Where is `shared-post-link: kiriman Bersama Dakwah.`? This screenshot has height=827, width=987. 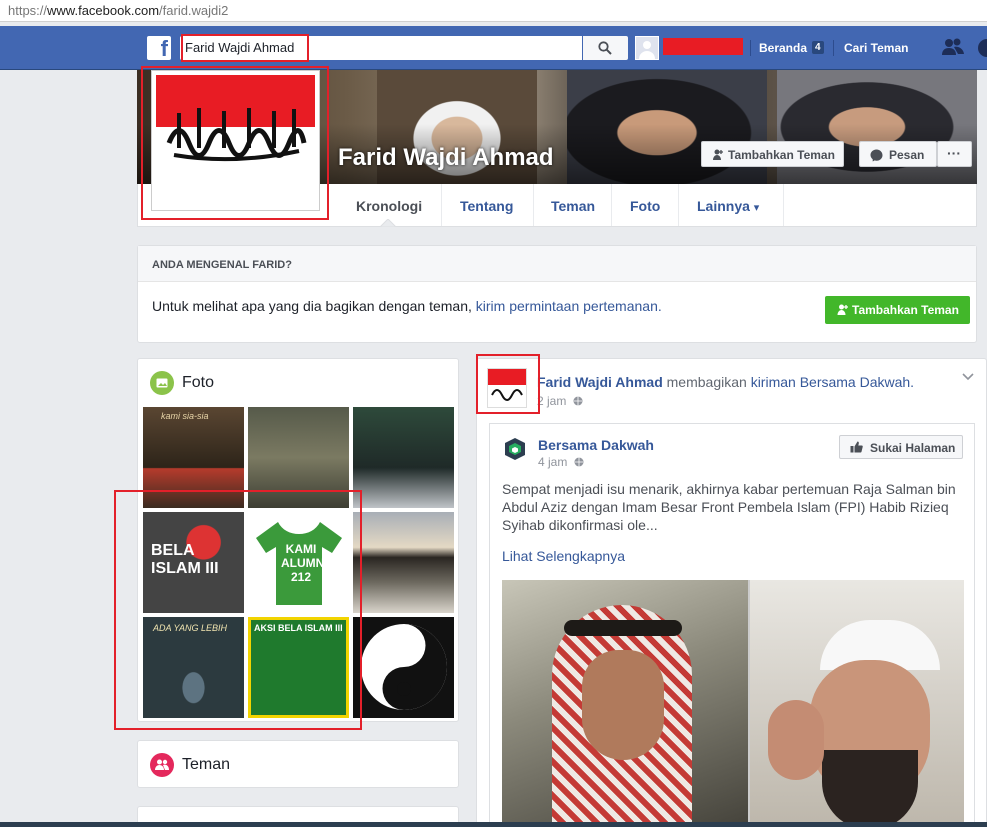
shared-post-link: kiriman Bersama Dakwah. is located at coordinates (832, 382).